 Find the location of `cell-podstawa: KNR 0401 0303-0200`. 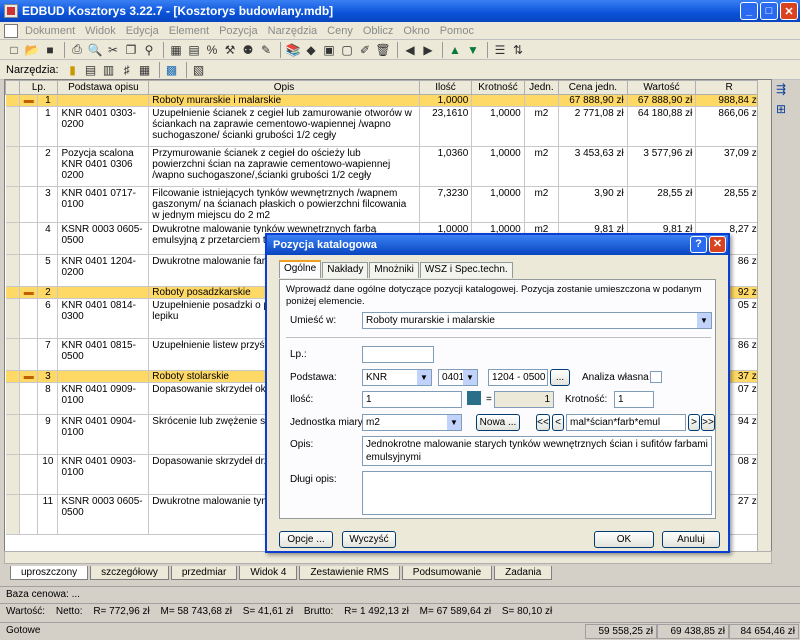

cell-podstawa: KNR 0401 0303-0200 is located at coordinates (103, 126).